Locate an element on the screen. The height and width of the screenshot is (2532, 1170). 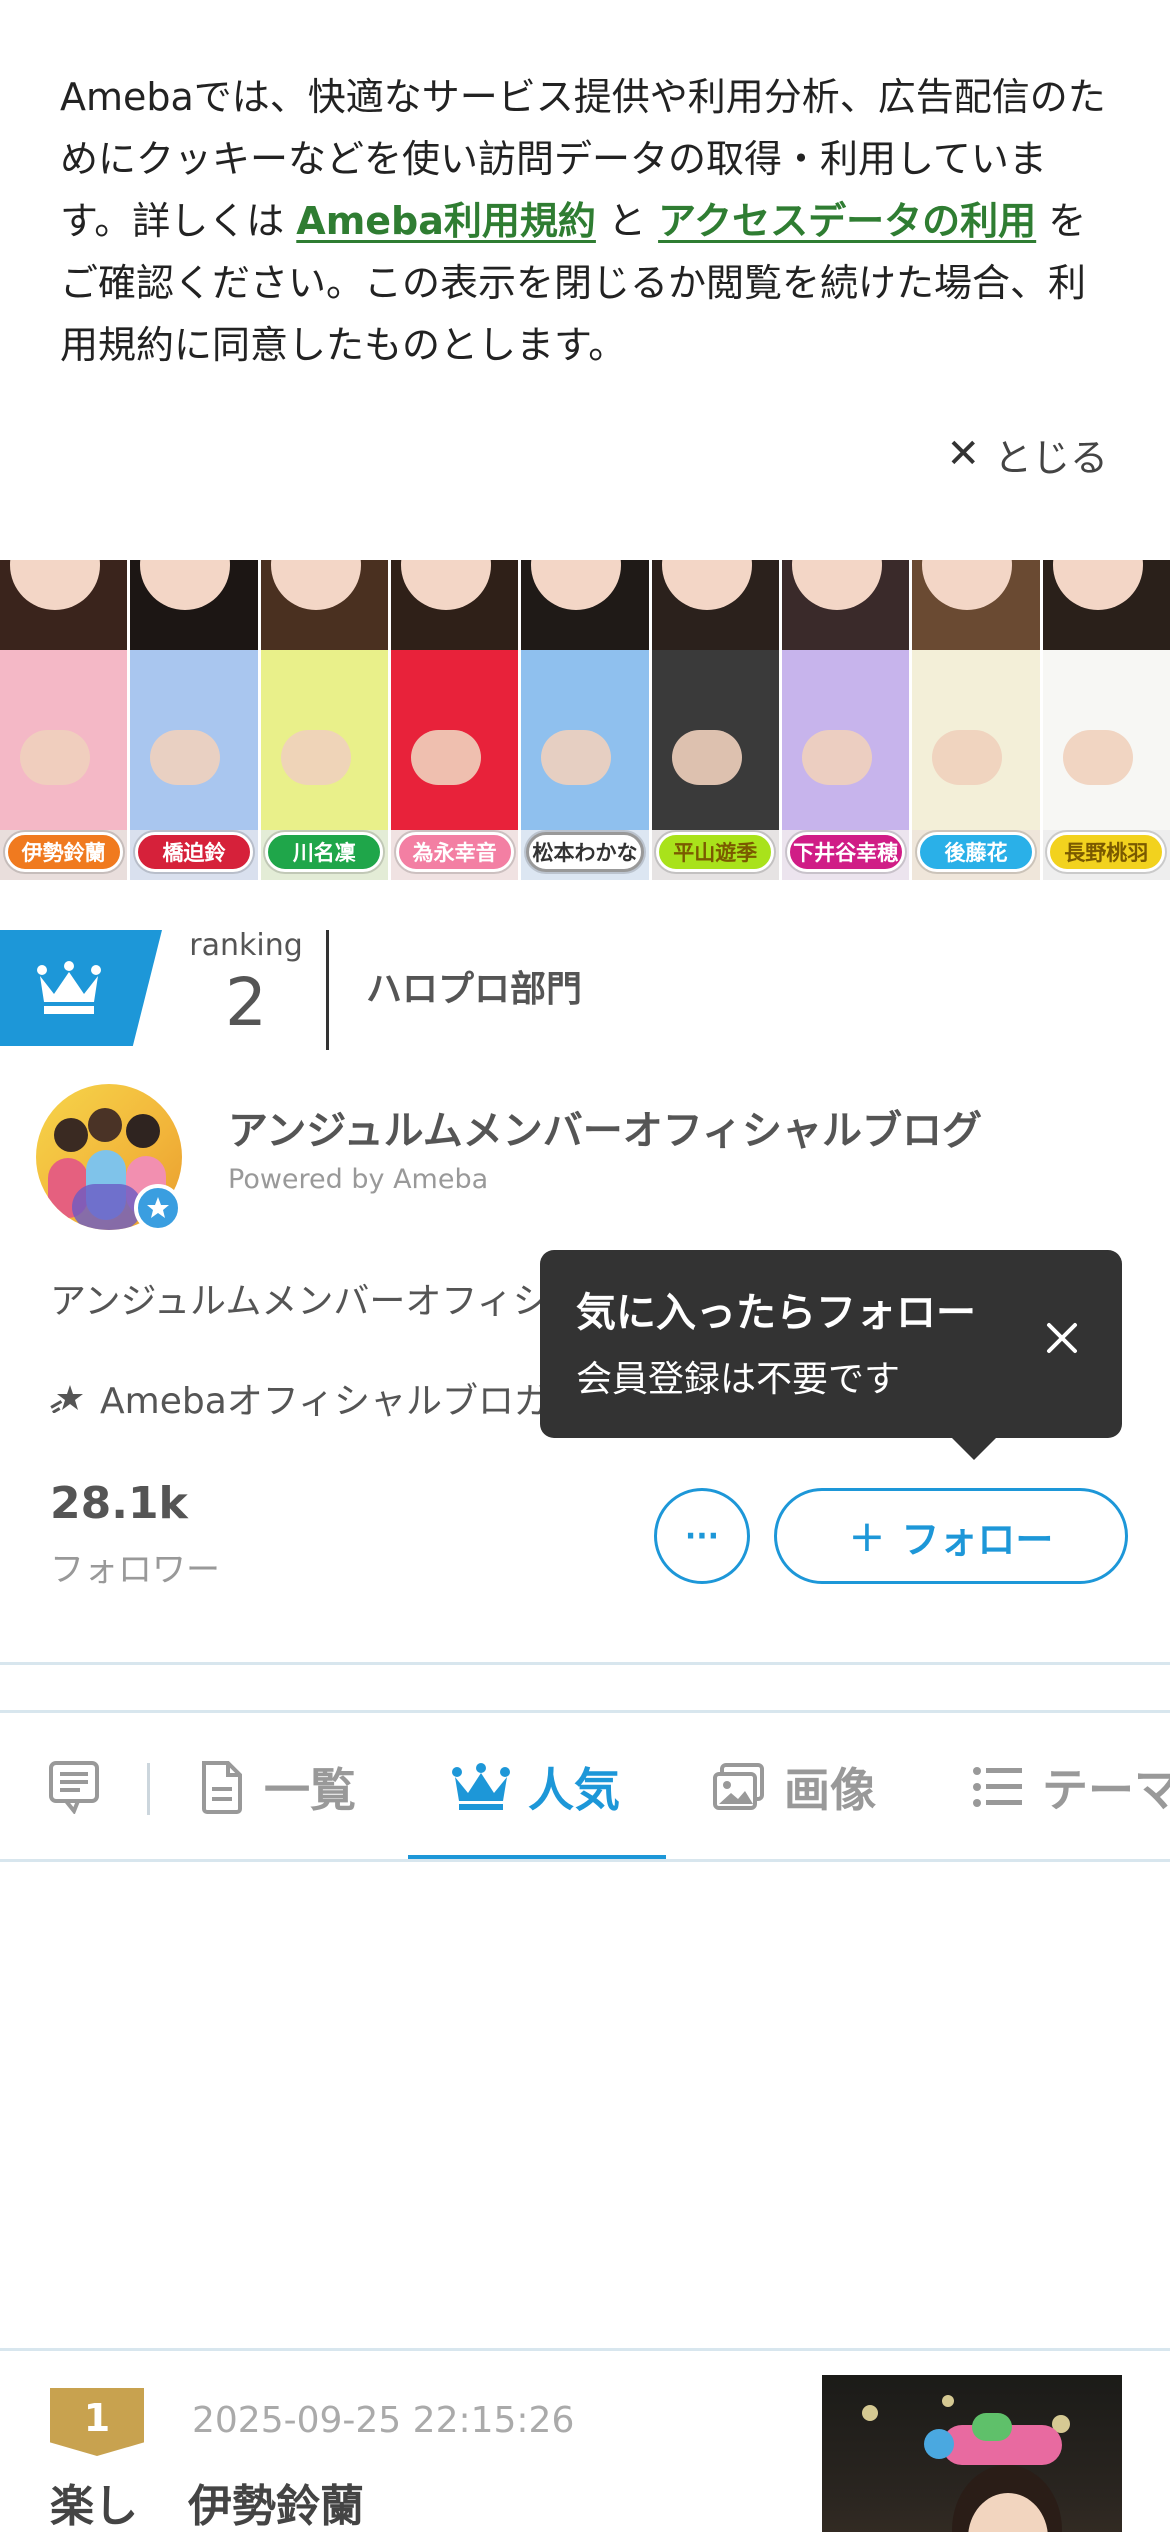
more-options-button: ··· is located at coordinates (702, 1536).